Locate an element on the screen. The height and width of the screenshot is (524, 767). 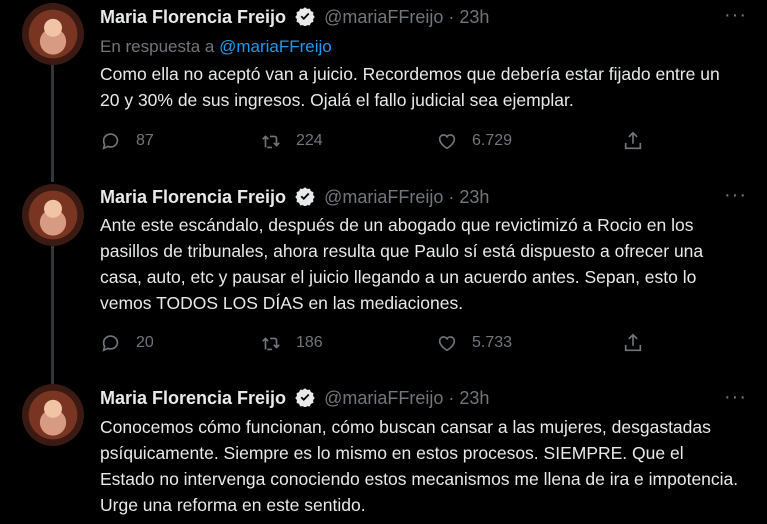
tweet-actions: 20 186 5.733 is located at coordinates (380, 344).